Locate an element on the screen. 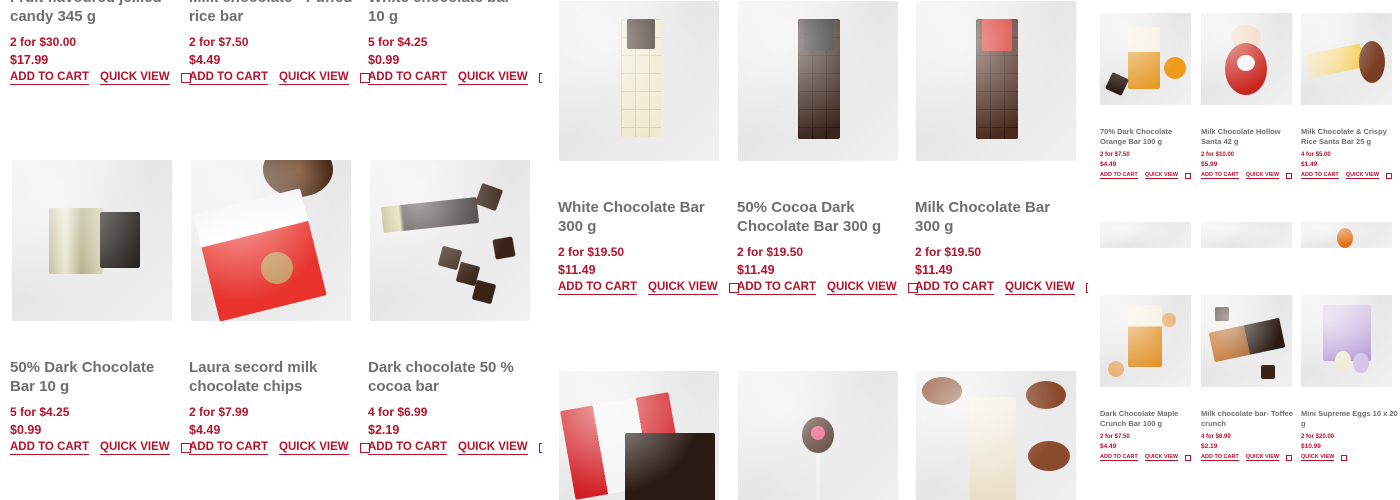  price-text: $0.99 is located at coordinates (26, 430).